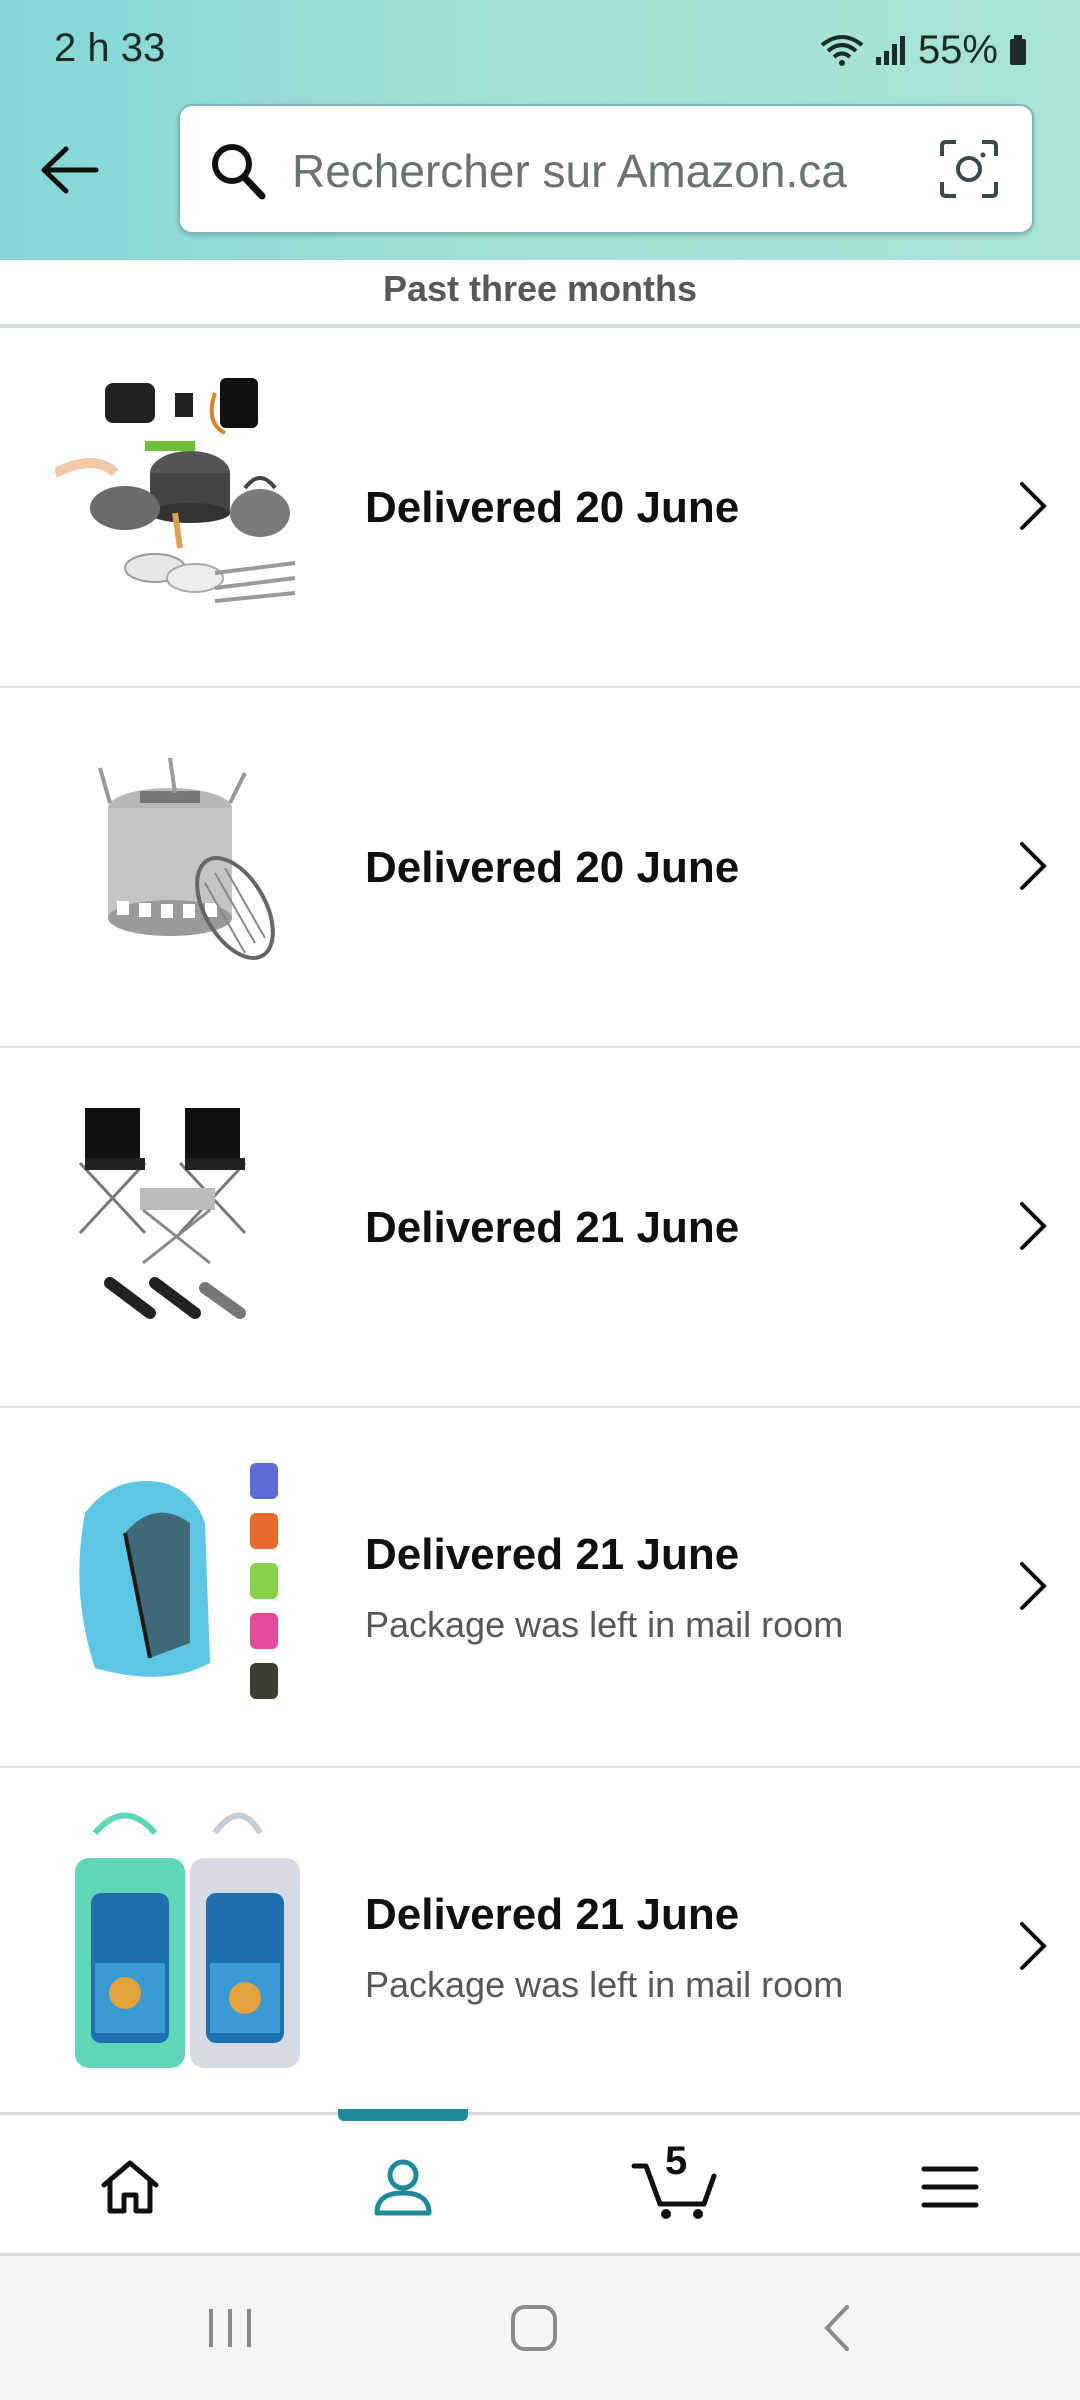 The image size is (1080, 2400). What do you see at coordinates (957, 49) in the screenshot?
I see `battery-percentage: 55%` at bounding box center [957, 49].